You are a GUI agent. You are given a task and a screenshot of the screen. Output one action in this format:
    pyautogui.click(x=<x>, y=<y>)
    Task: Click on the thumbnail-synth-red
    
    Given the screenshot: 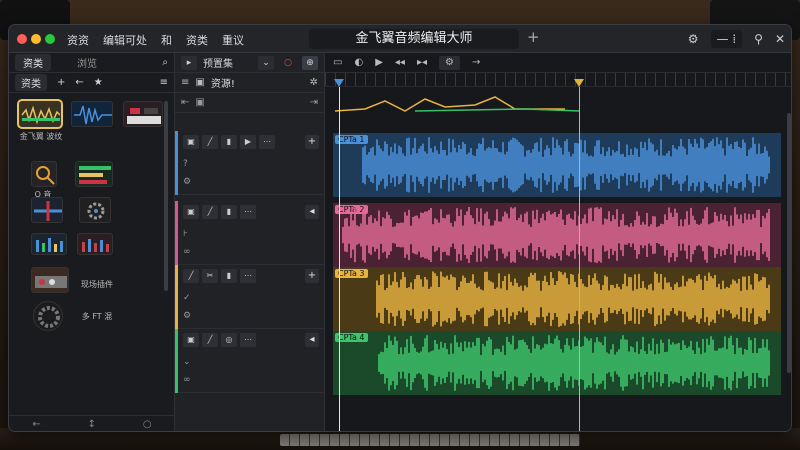 What is the action you would take?
    pyautogui.click(x=143, y=114)
    